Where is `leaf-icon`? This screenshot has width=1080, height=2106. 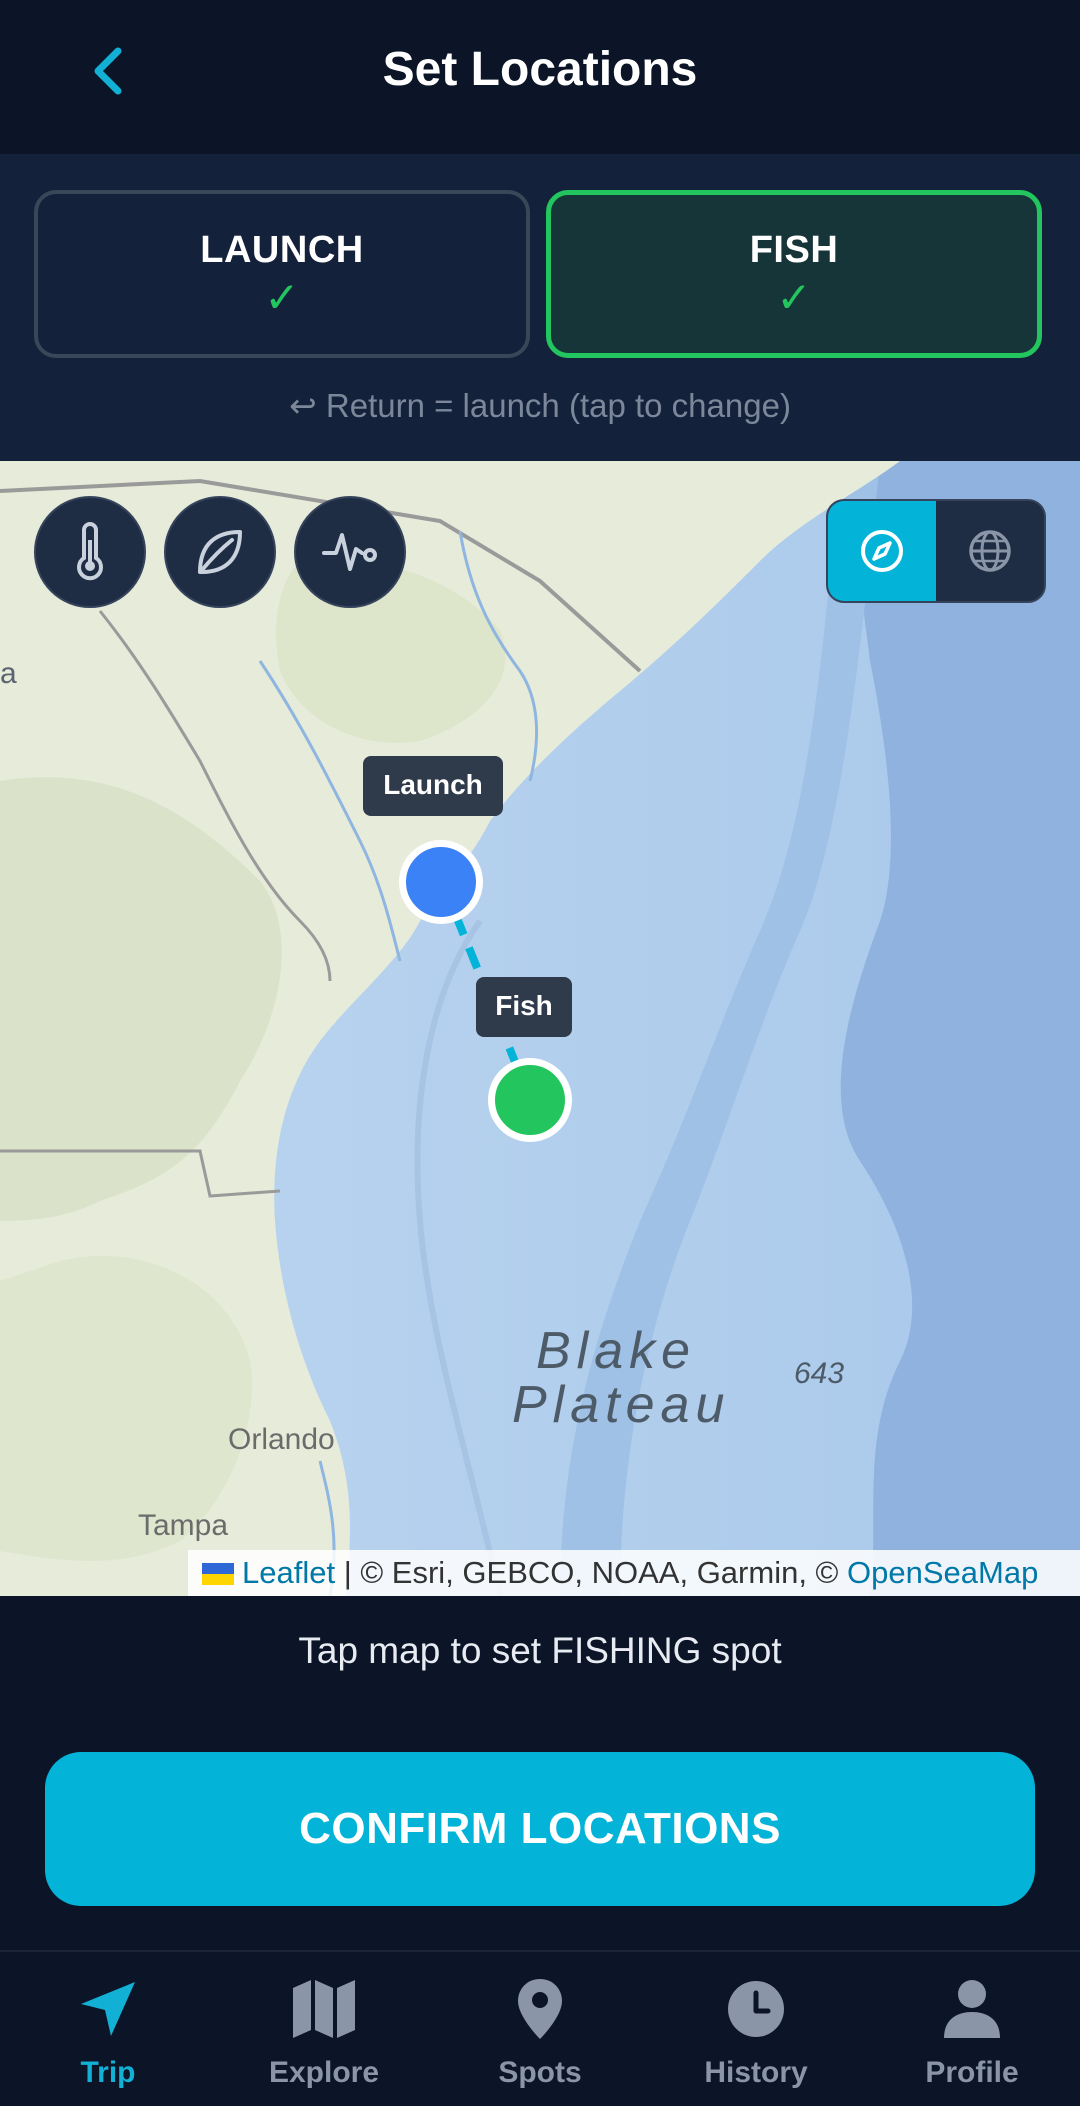
leaf-icon is located at coordinates (220, 552).